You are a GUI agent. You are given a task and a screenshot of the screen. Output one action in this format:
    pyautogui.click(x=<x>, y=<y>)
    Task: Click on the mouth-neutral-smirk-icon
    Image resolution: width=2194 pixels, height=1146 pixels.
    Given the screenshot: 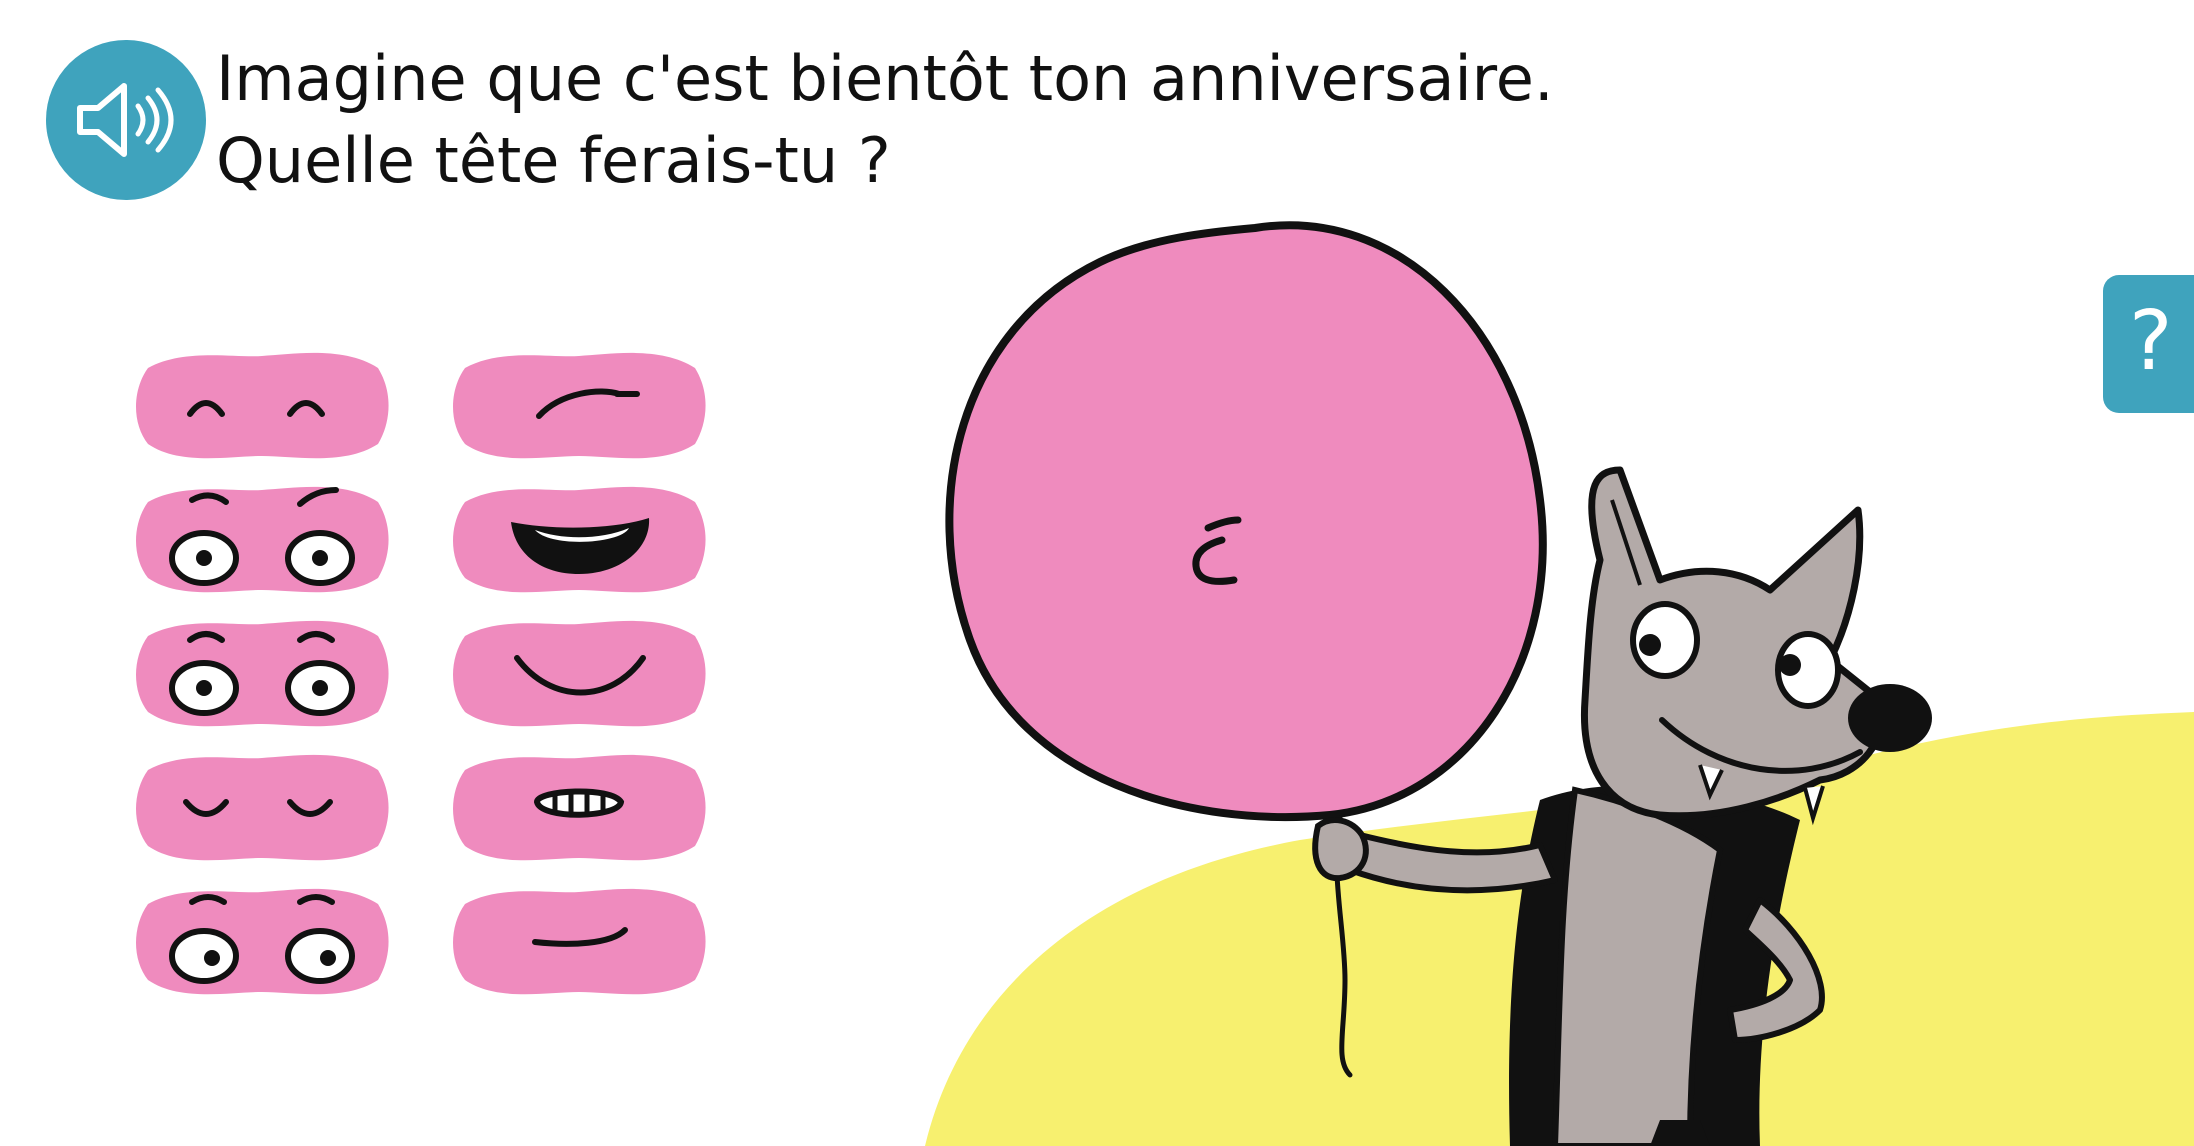 What is the action you would take?
    pyautogui.click(x=579, y=941)
    